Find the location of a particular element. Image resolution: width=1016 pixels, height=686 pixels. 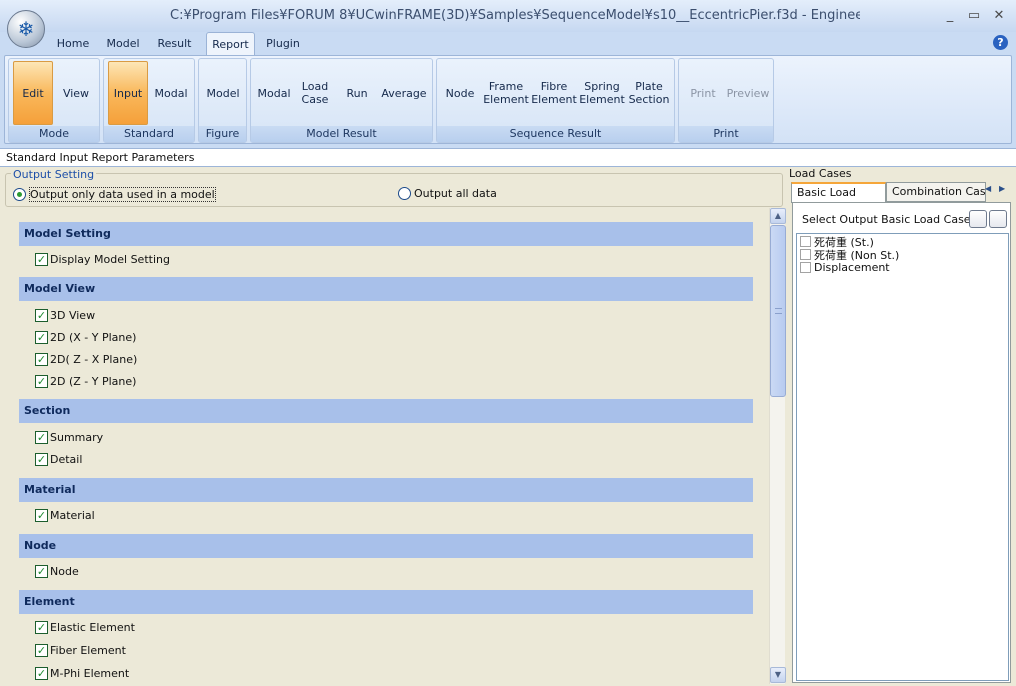

tab-basic-load-cases: Basic Load Cases is located at coordinates (838, 199).